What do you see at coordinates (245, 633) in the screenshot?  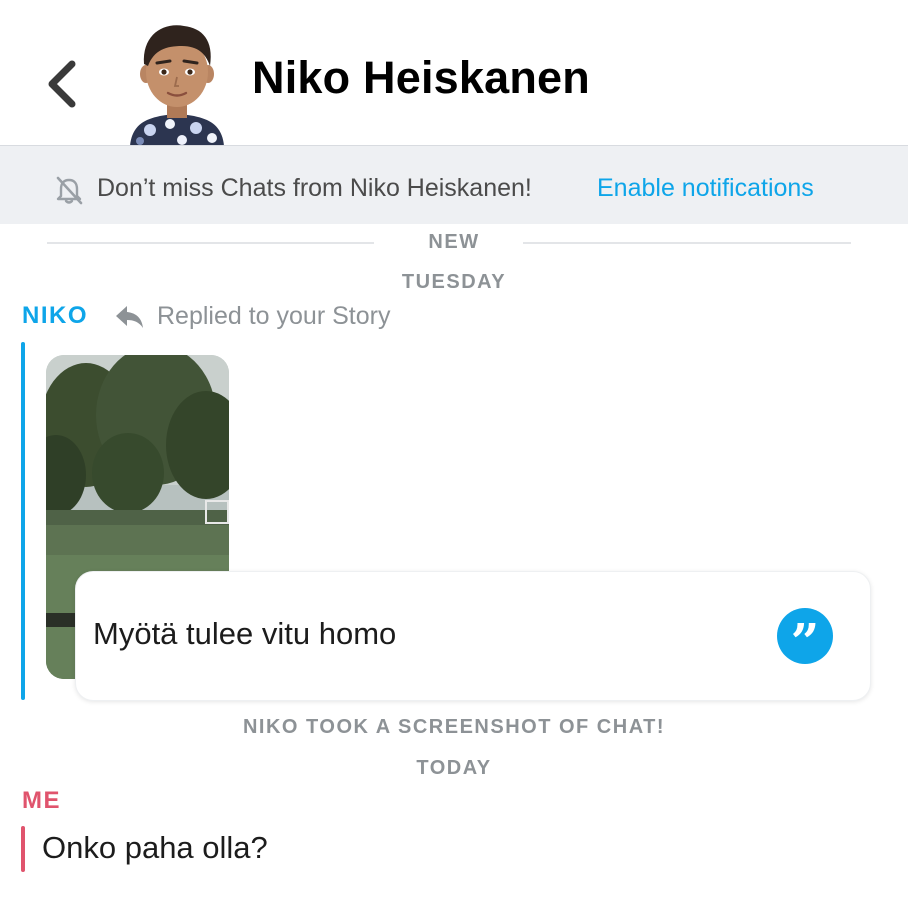 I see `niko-message-text: Myötä tulee vitu homo` at bounding box center [245, 633].